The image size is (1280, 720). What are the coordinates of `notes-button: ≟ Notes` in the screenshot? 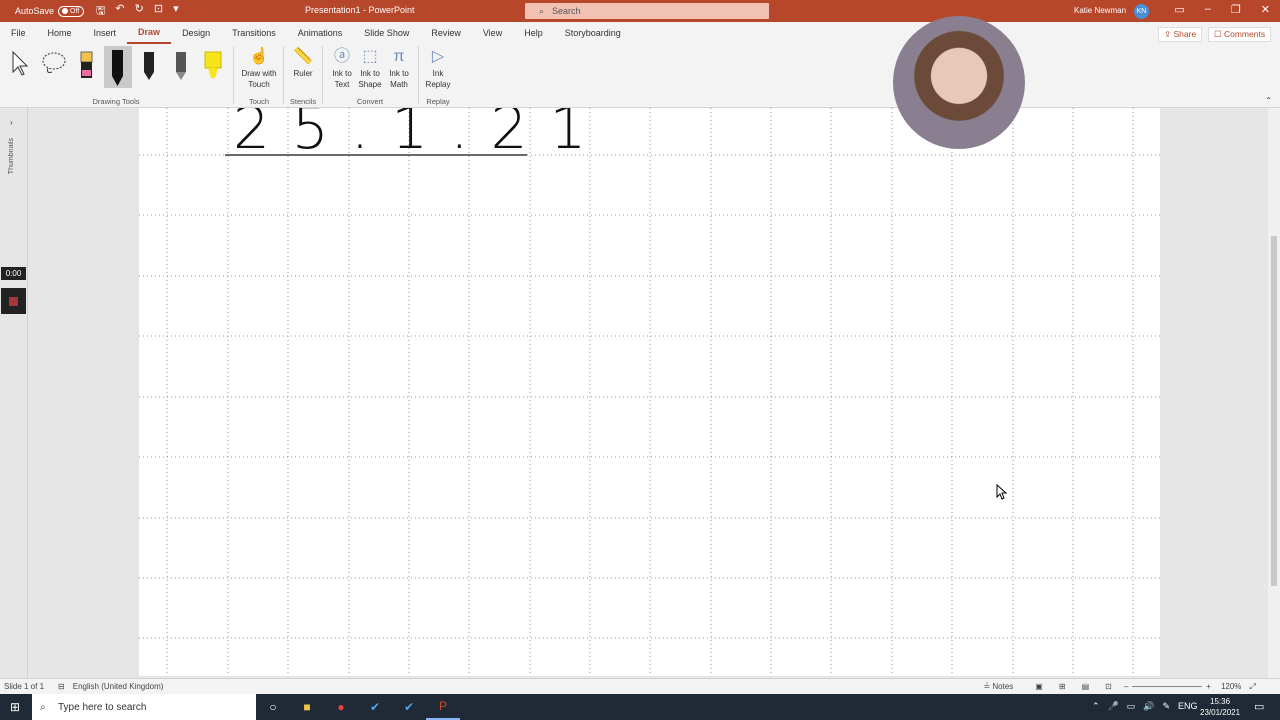 It's located at (998, 686).